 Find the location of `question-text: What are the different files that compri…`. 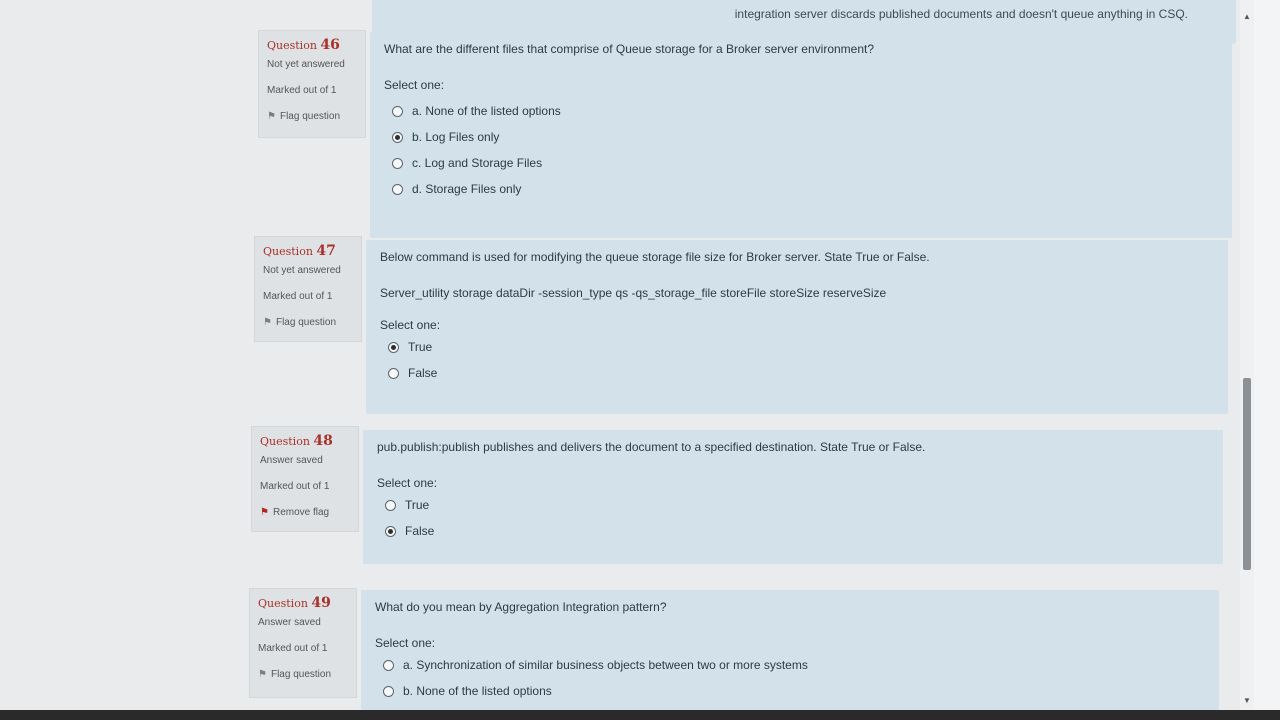

question-text: What are the different files that compri… is located at coordinates (629, 49).